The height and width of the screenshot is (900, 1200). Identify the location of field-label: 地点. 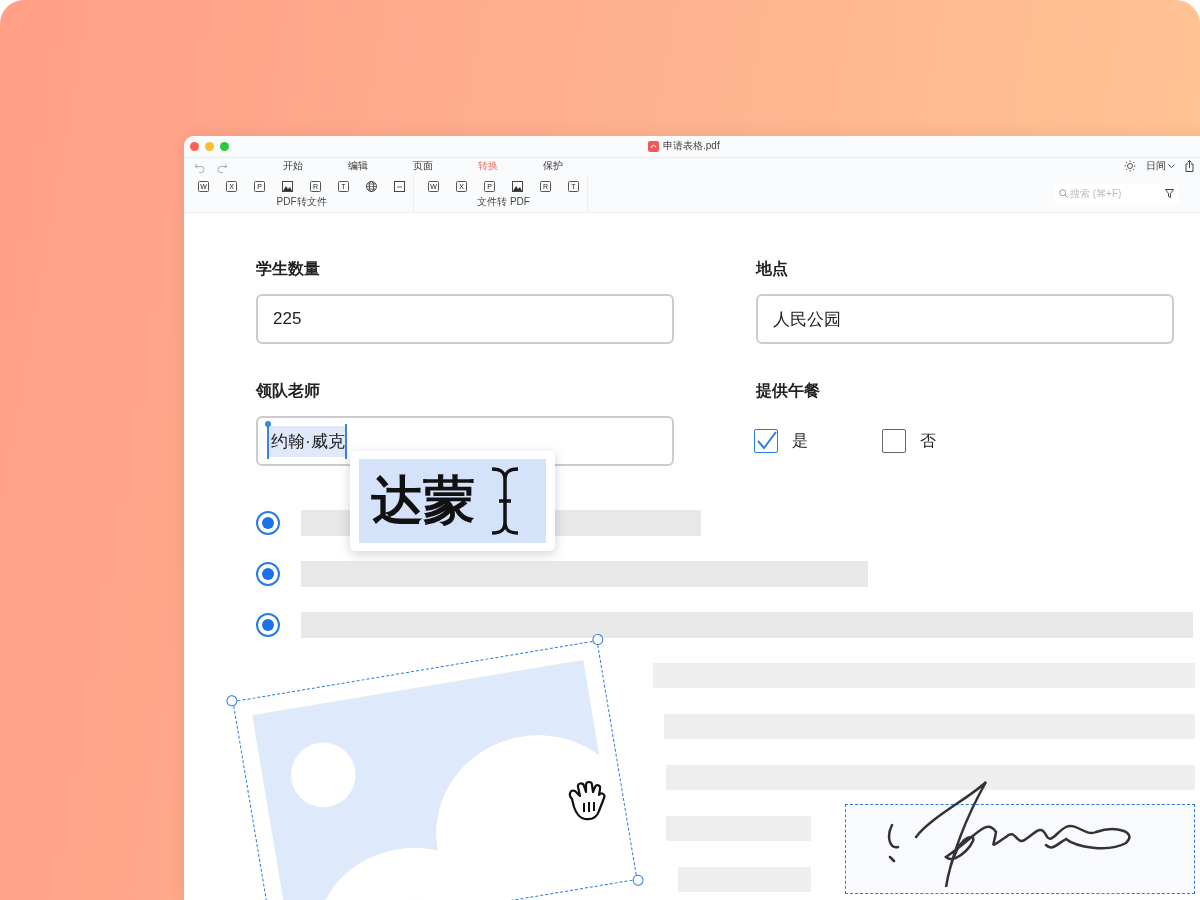
(772, 269).